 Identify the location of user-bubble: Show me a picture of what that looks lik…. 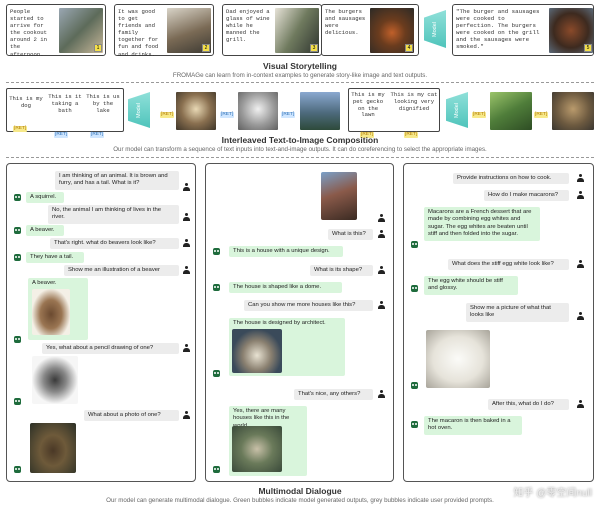
(517, 312).